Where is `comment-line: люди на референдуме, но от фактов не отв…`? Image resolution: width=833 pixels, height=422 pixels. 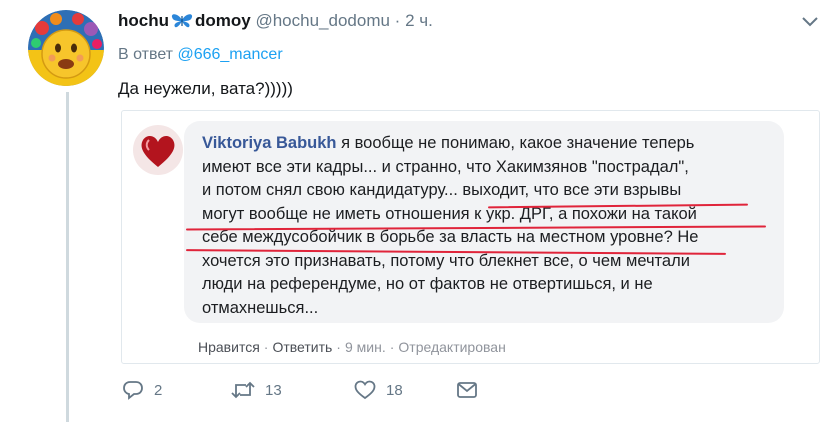
comment-line: люди на референдуме, но от фактов не отв… is located at coordinates (427, 284).